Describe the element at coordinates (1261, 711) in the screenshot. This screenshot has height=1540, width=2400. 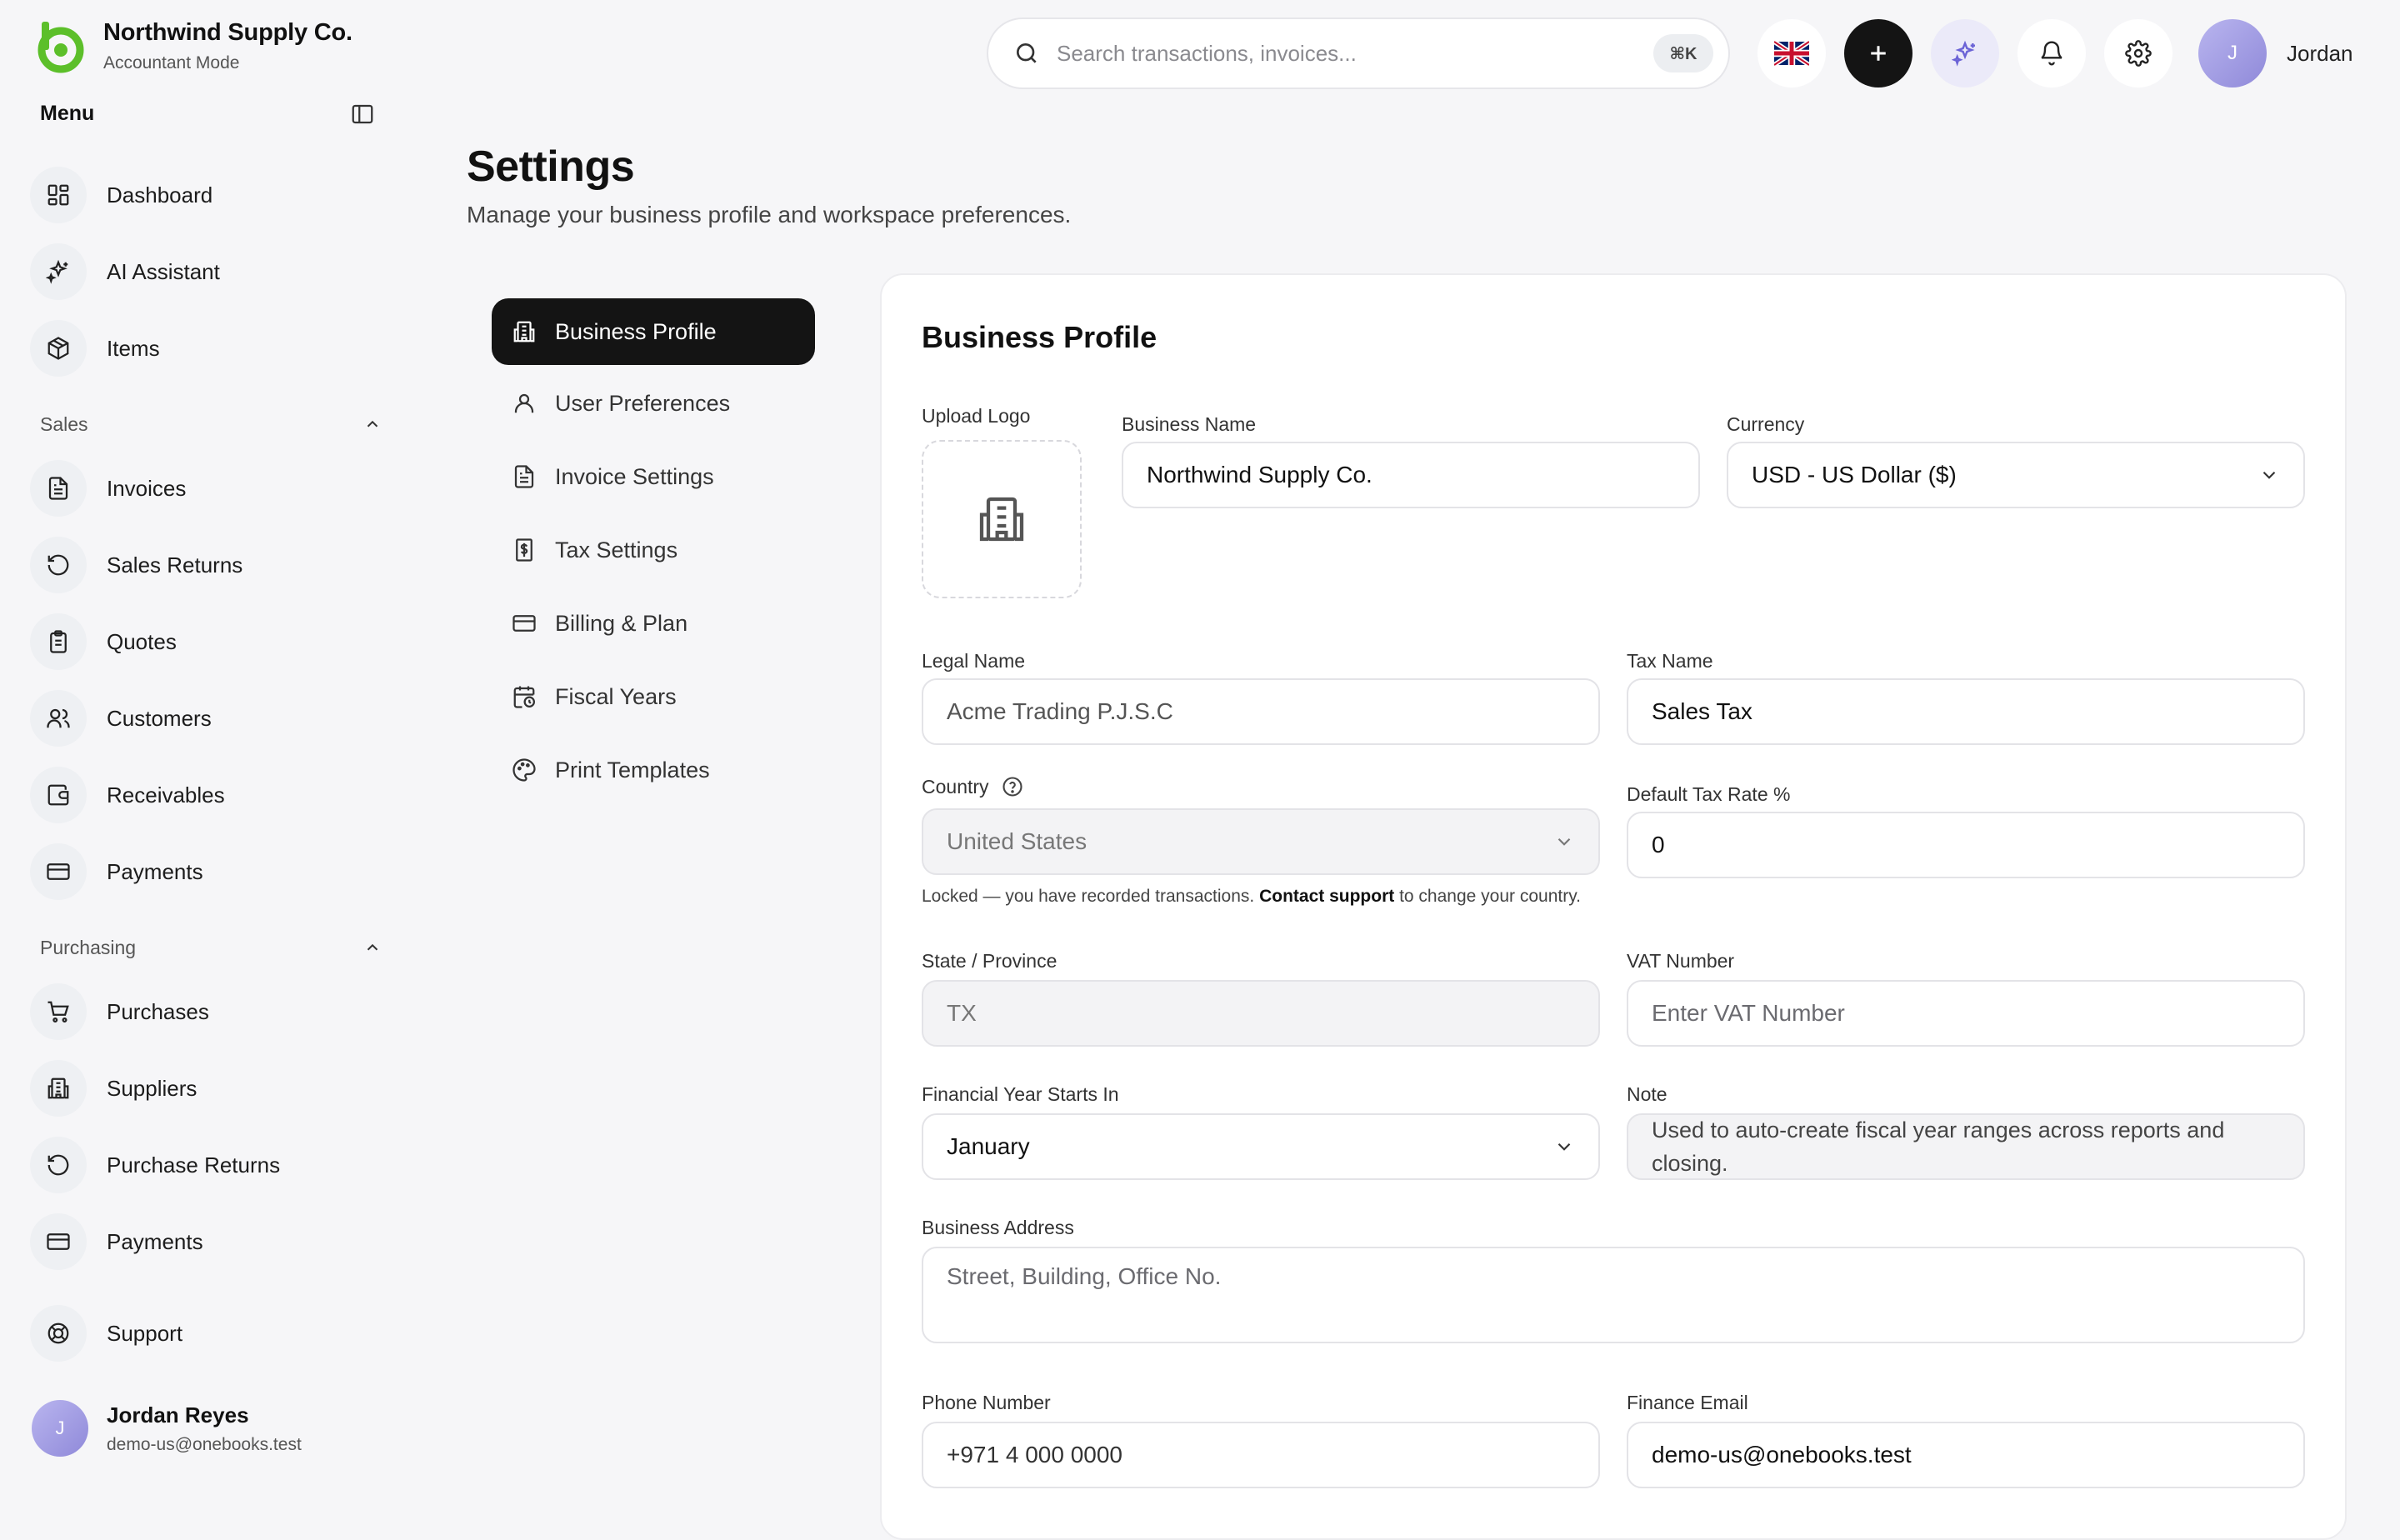
I see `legal-name-field: Acme Trading P.J.S.C` at that location.